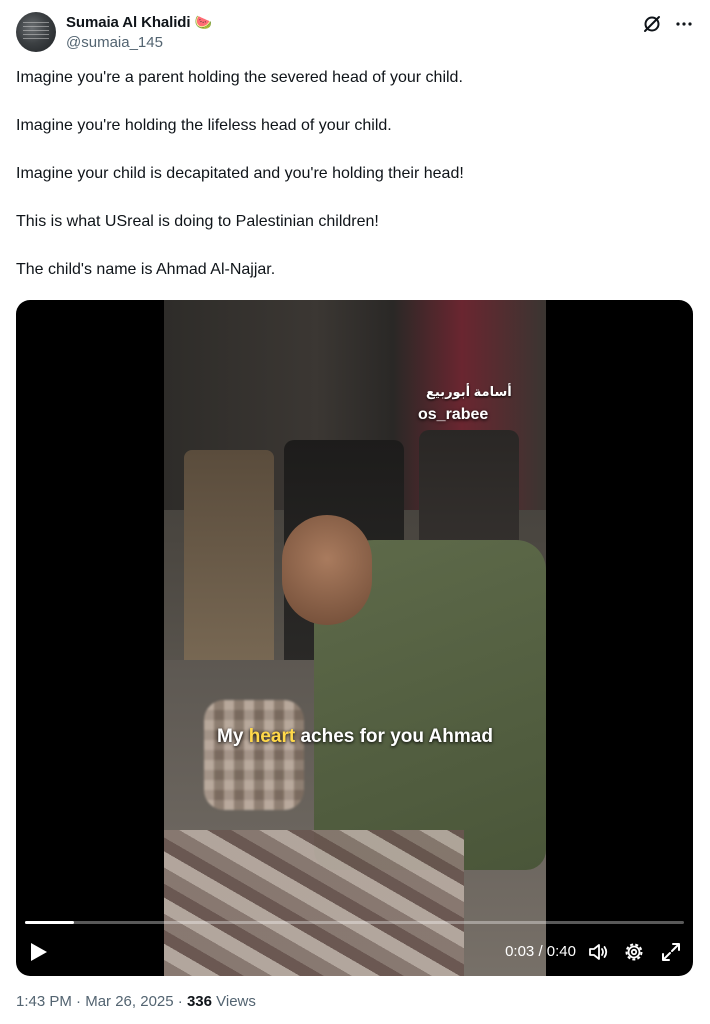 The width and height of the screenshot is (710, 1024). Describe the element at coordinates (684, 24) in the screenshot. I see `more-icon` at that location.